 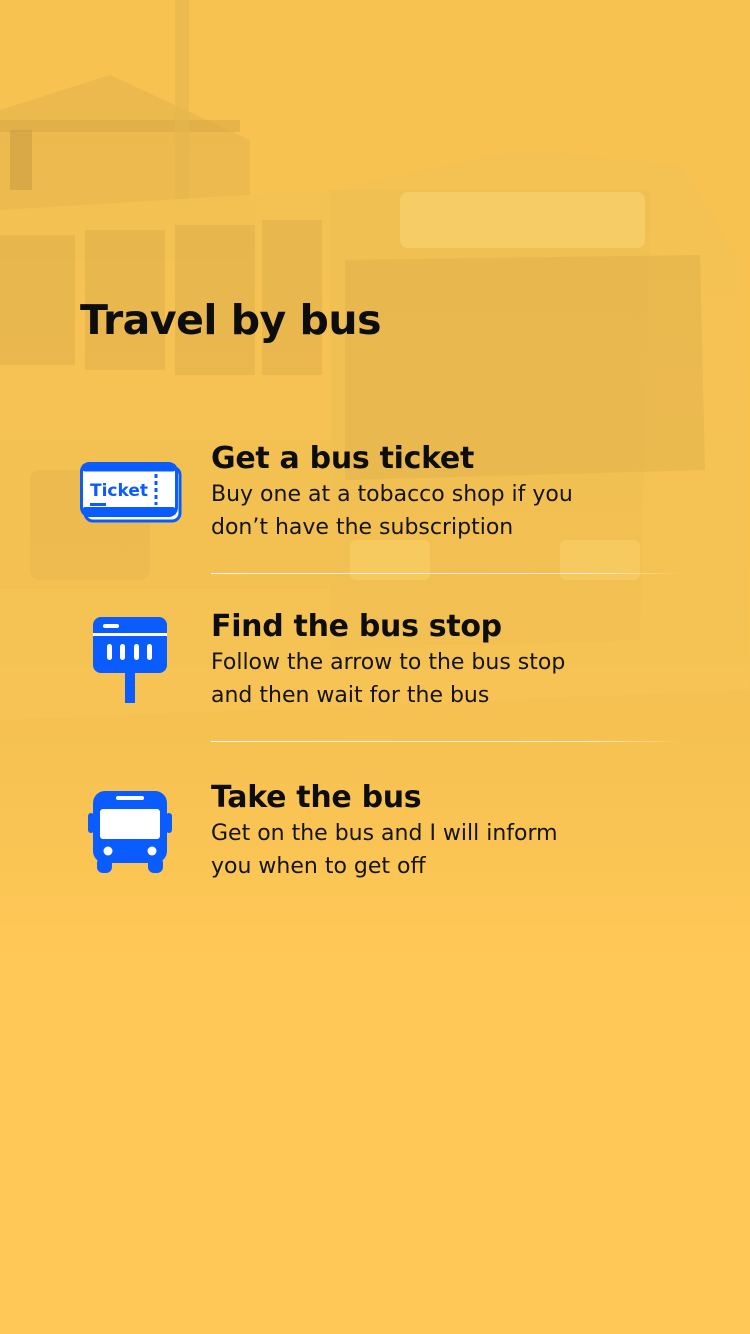 I want to click on ticket-icon-label: Ticket, so click(x=119, y=491).